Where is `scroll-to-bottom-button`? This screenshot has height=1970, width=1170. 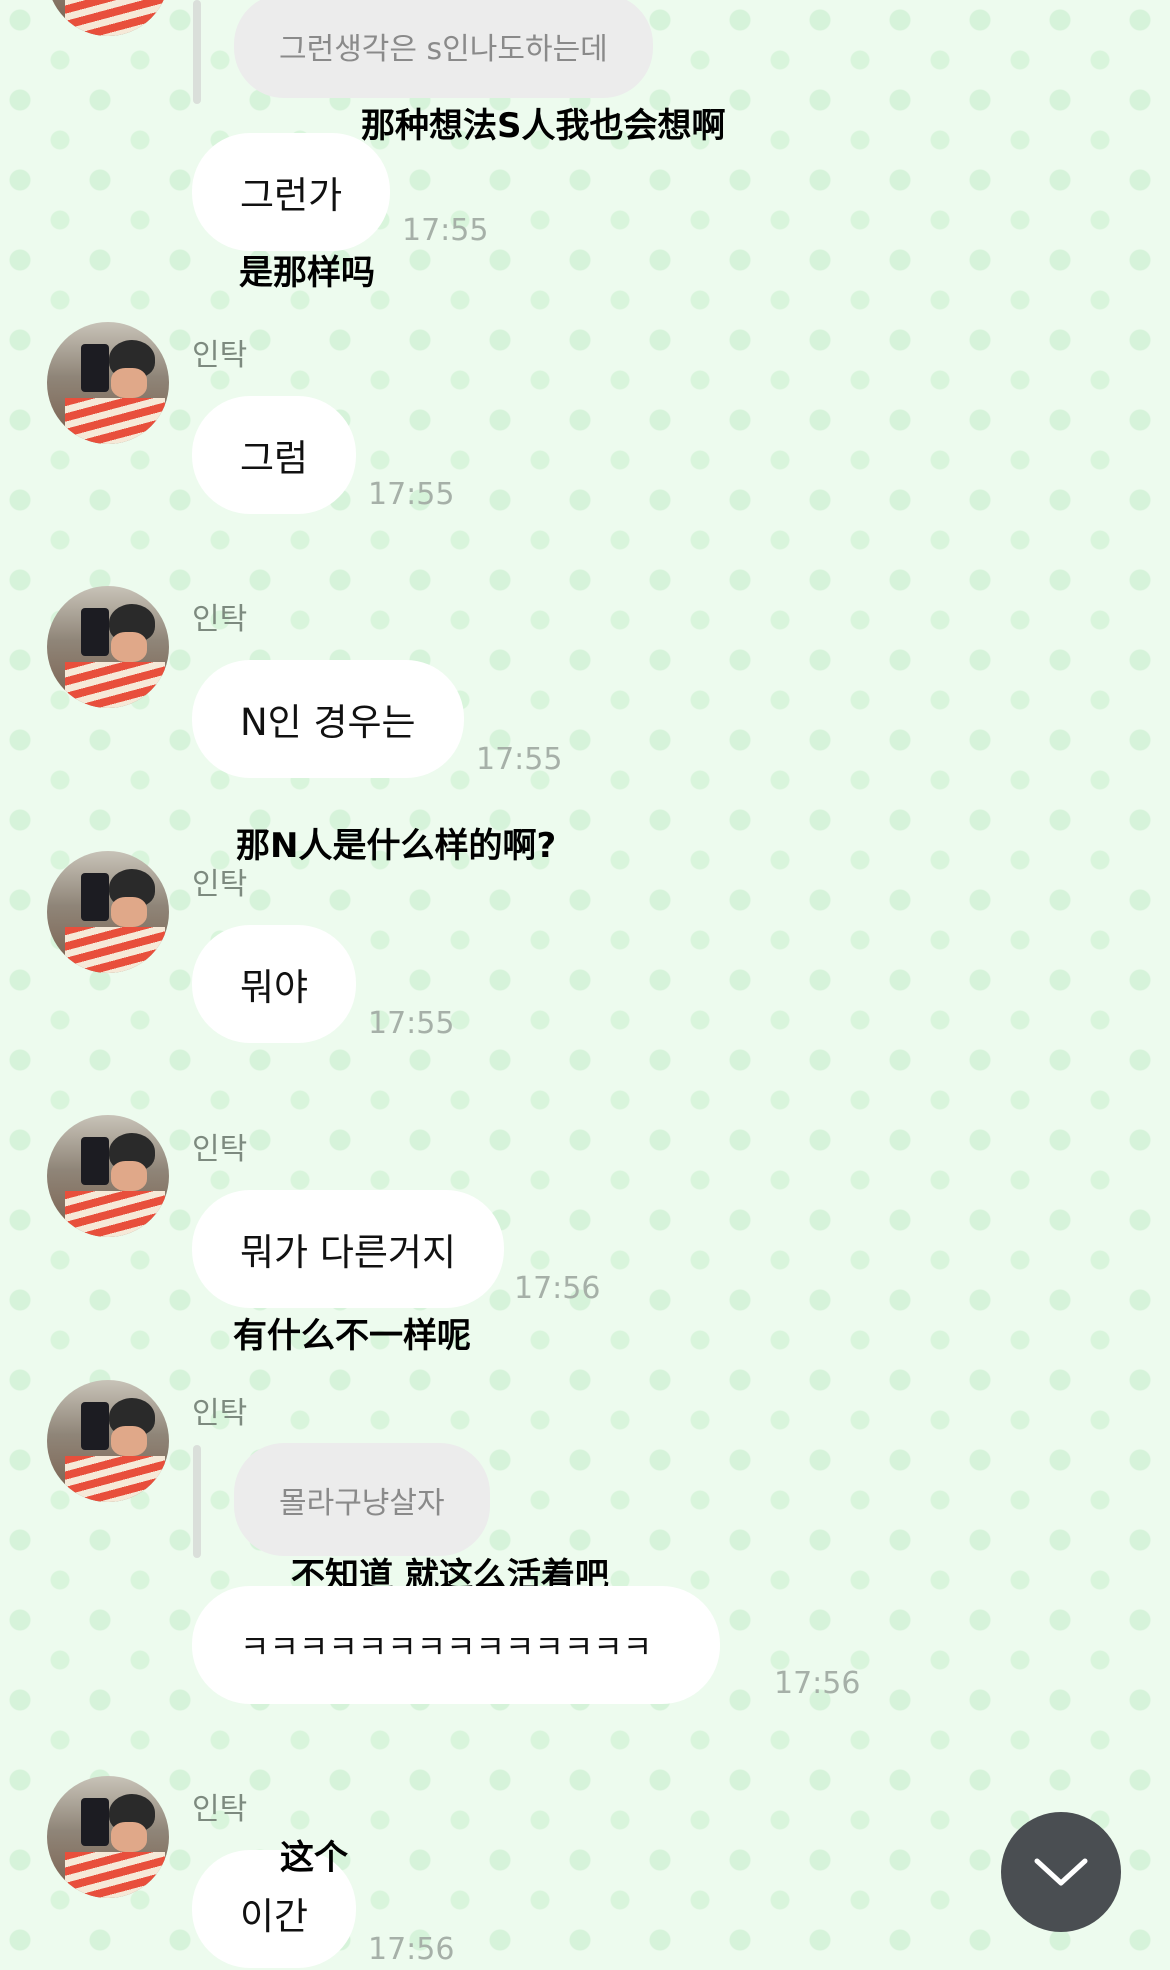 scroll-to-bottom-button is located at coordinates (1061, 1872).